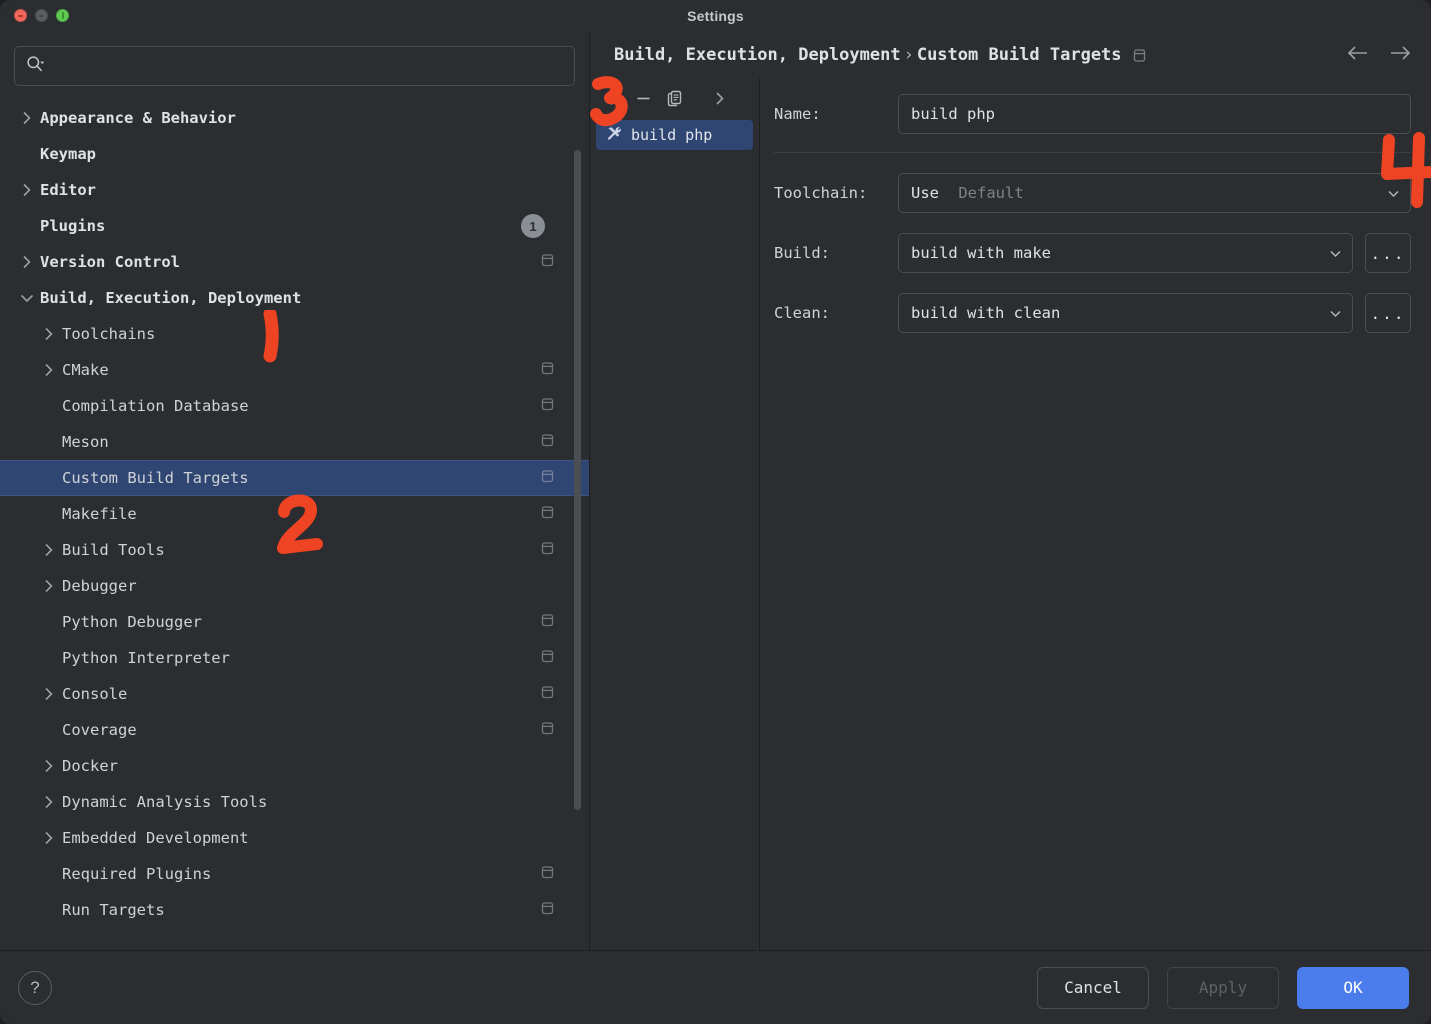 Image resolution: width=1431 pixels, height=1024 pixels. What do you see at coordinates (294, 622) in the screenshot?
I see `sidebar-item-python-debugger: Python Debugger` at bounding box center [294, 622].